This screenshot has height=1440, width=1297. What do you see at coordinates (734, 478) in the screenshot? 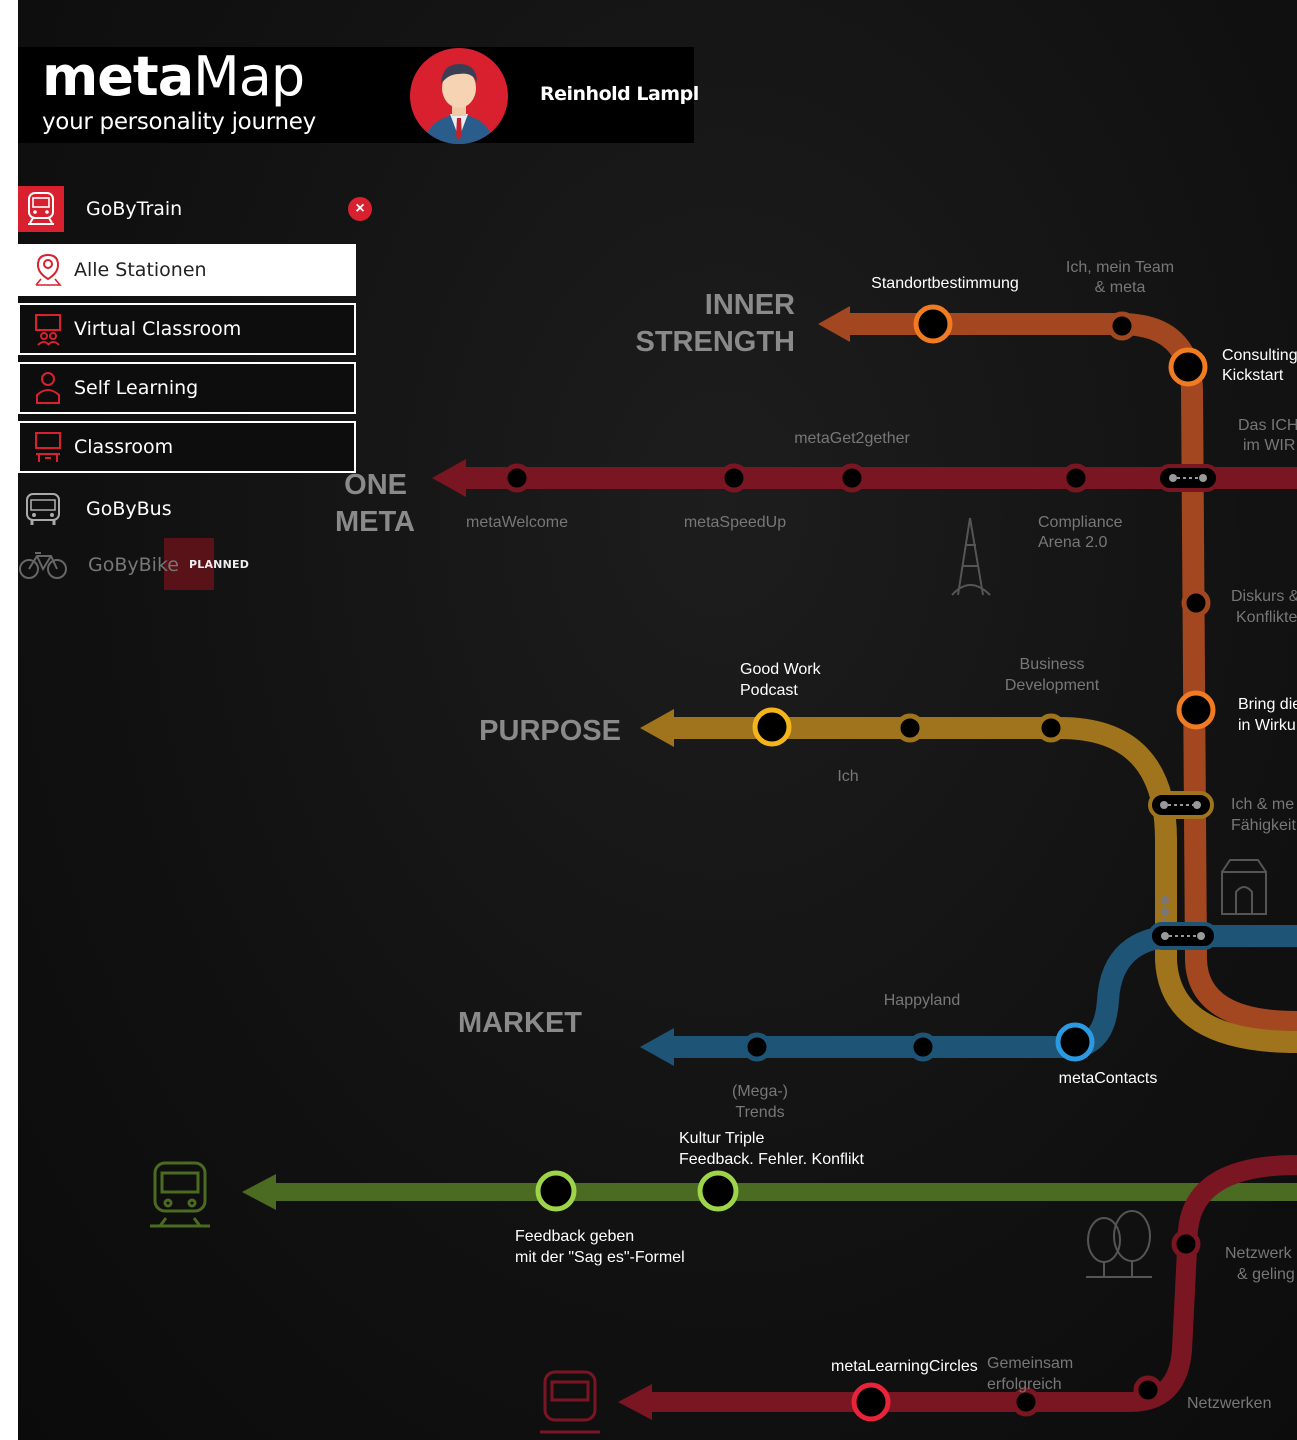
I see `station-metaspeedup` at bounding box center [734, 478].